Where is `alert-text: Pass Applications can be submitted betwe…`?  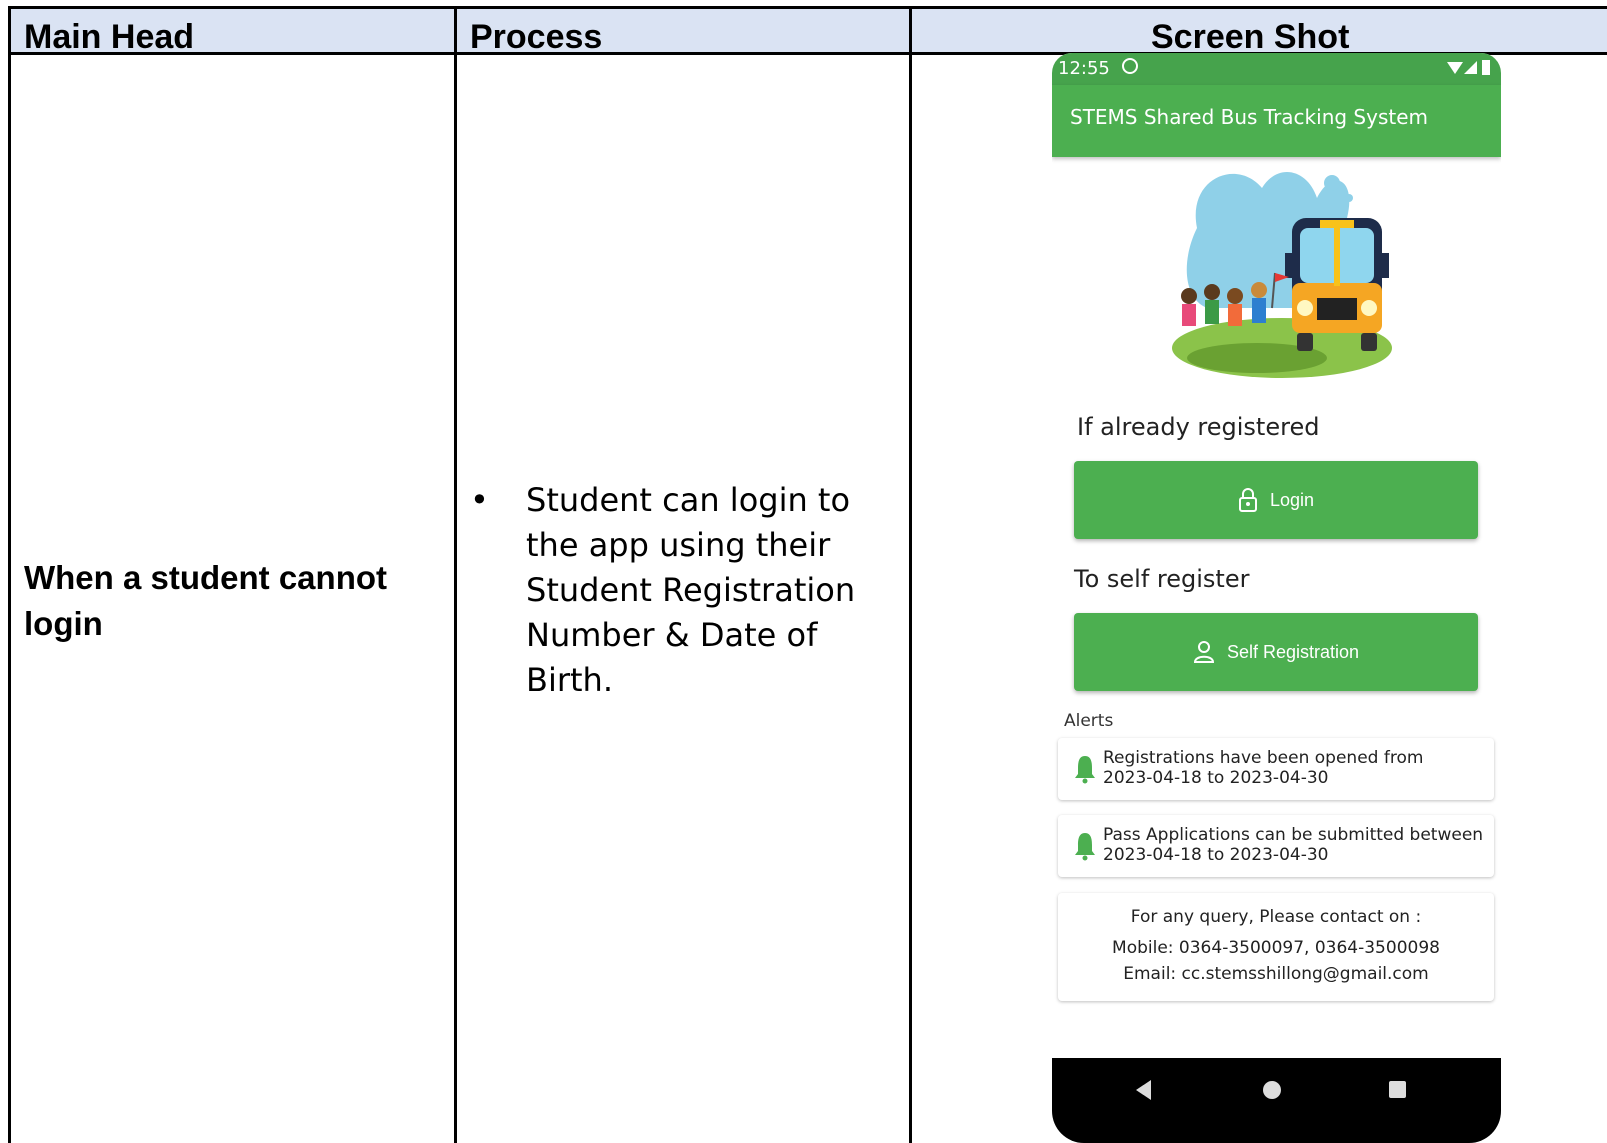
alert-text: Pass Applications can be submitted betwe… is located at coordinates (1293, 845).